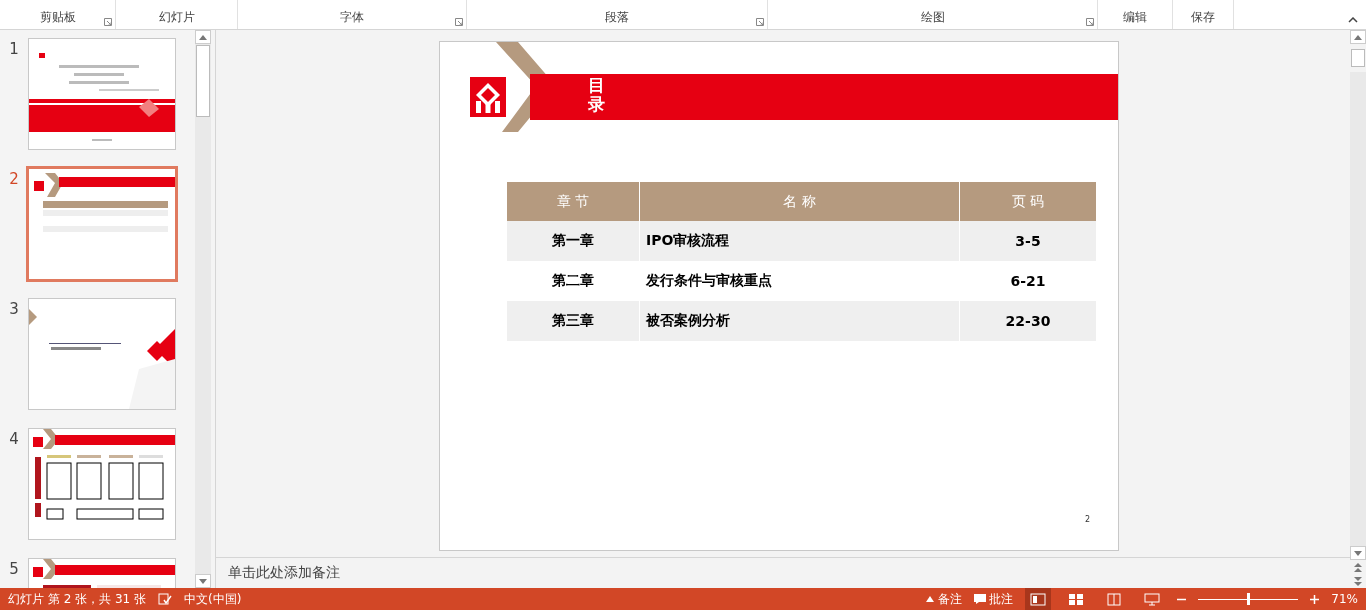 The width and height of the screenshot is (1366, 610). Describe the element at coordinates (14, 178) in the screenshot. I see `slide-number: 2` at that location.